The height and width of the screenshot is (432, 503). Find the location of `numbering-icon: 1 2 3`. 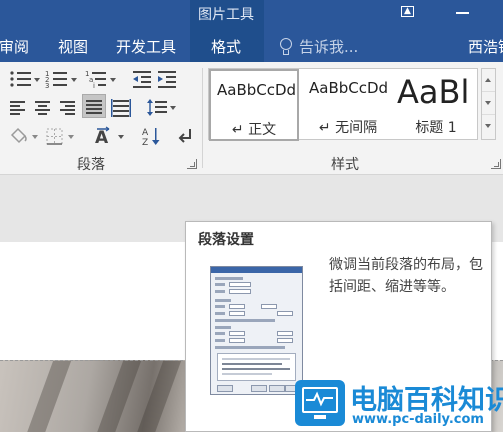

numbering-icon: 1 2 3 is located at coordinates (61, 80).